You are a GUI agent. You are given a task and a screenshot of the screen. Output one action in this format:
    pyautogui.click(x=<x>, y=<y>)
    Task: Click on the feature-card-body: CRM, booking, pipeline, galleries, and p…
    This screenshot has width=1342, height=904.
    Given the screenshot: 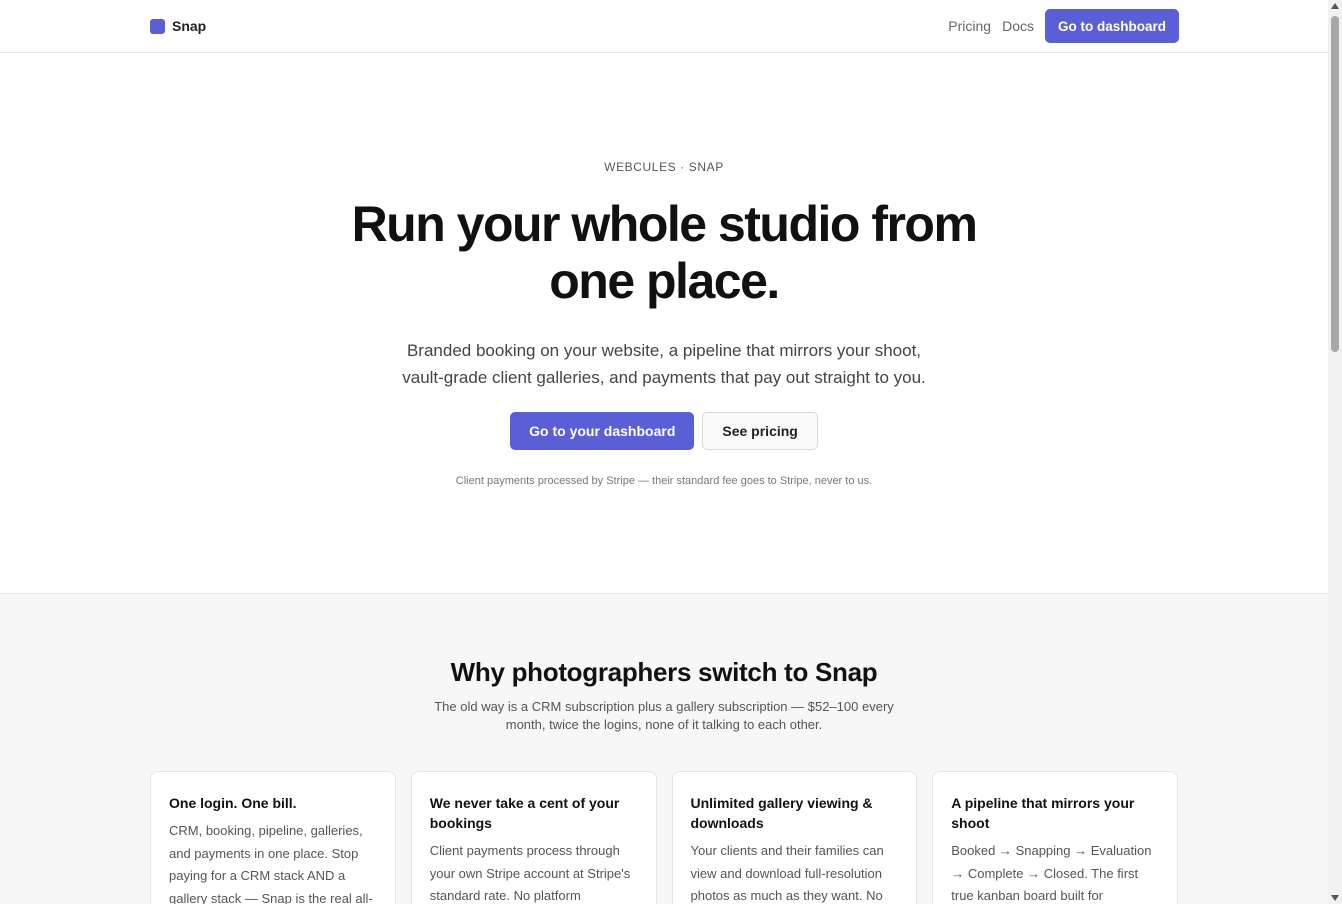 What is the action you would take?
    pyautogui.click(x=271, y=863)
    